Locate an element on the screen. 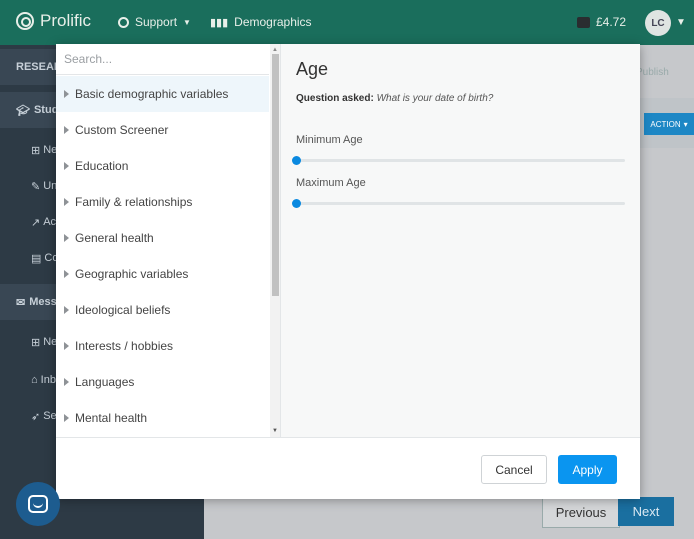 Image resolution: width=694 pixels, height=539 pixels. minimum-age-label: Minimum Age is located at coordinates (329, 140).